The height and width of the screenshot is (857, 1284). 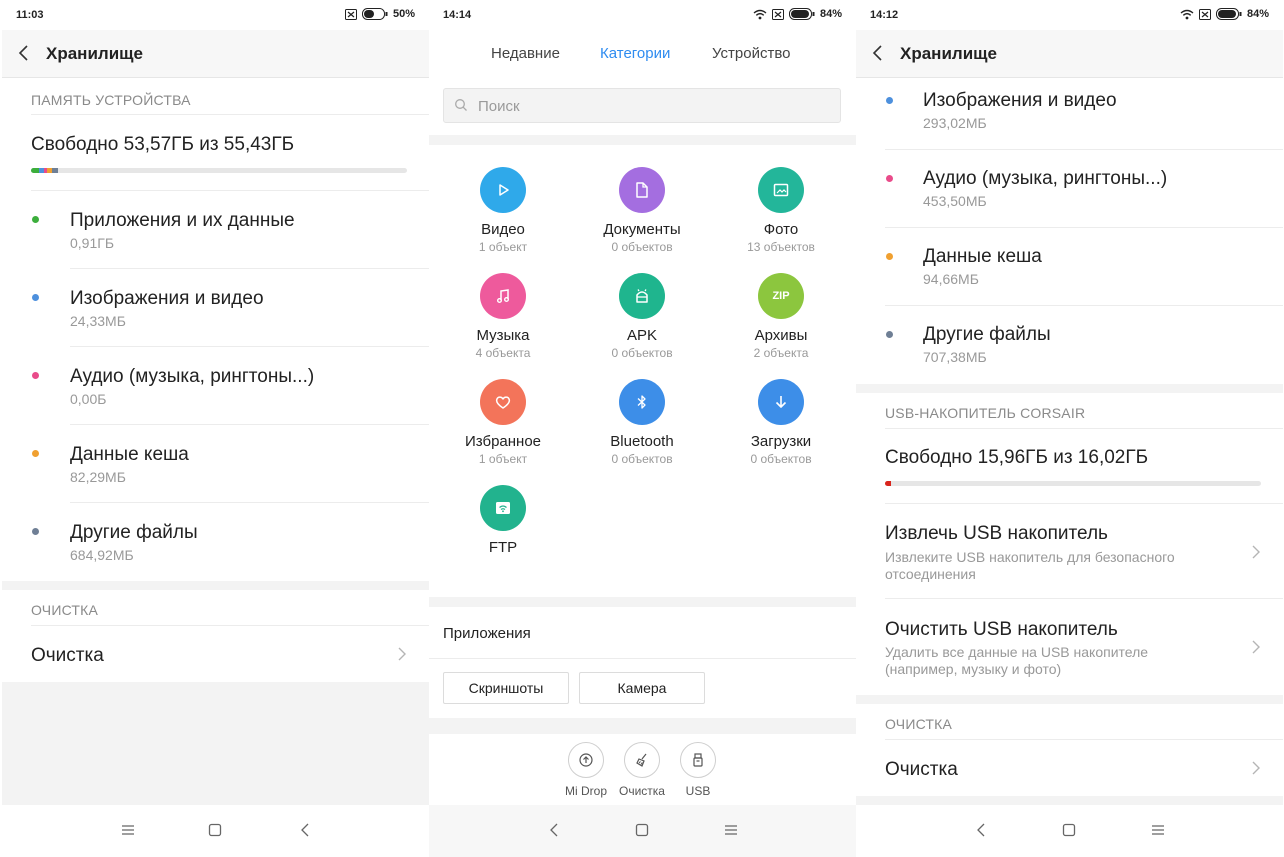 What do you see at coordinates (503, 429) in the screenshot?
I see `category-tile: Избранное 1 объект` at bounding box center [503, 429].